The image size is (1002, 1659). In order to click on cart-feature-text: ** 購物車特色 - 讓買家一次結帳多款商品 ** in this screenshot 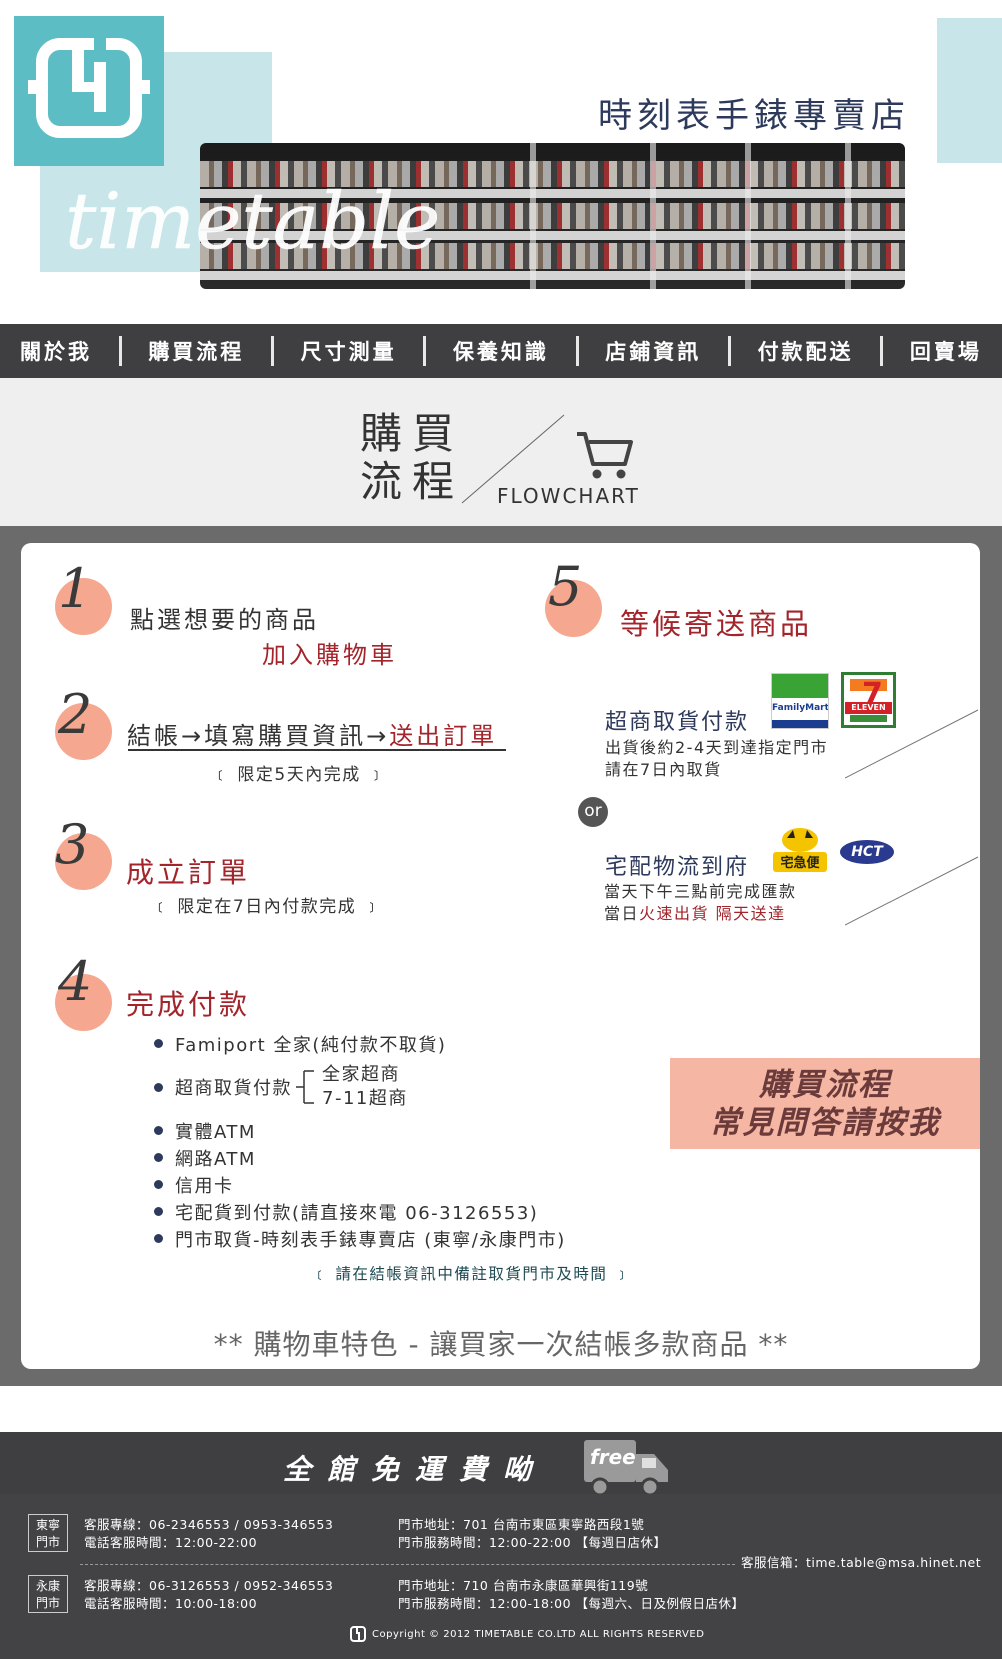, I will do `click(501, 1344)`.